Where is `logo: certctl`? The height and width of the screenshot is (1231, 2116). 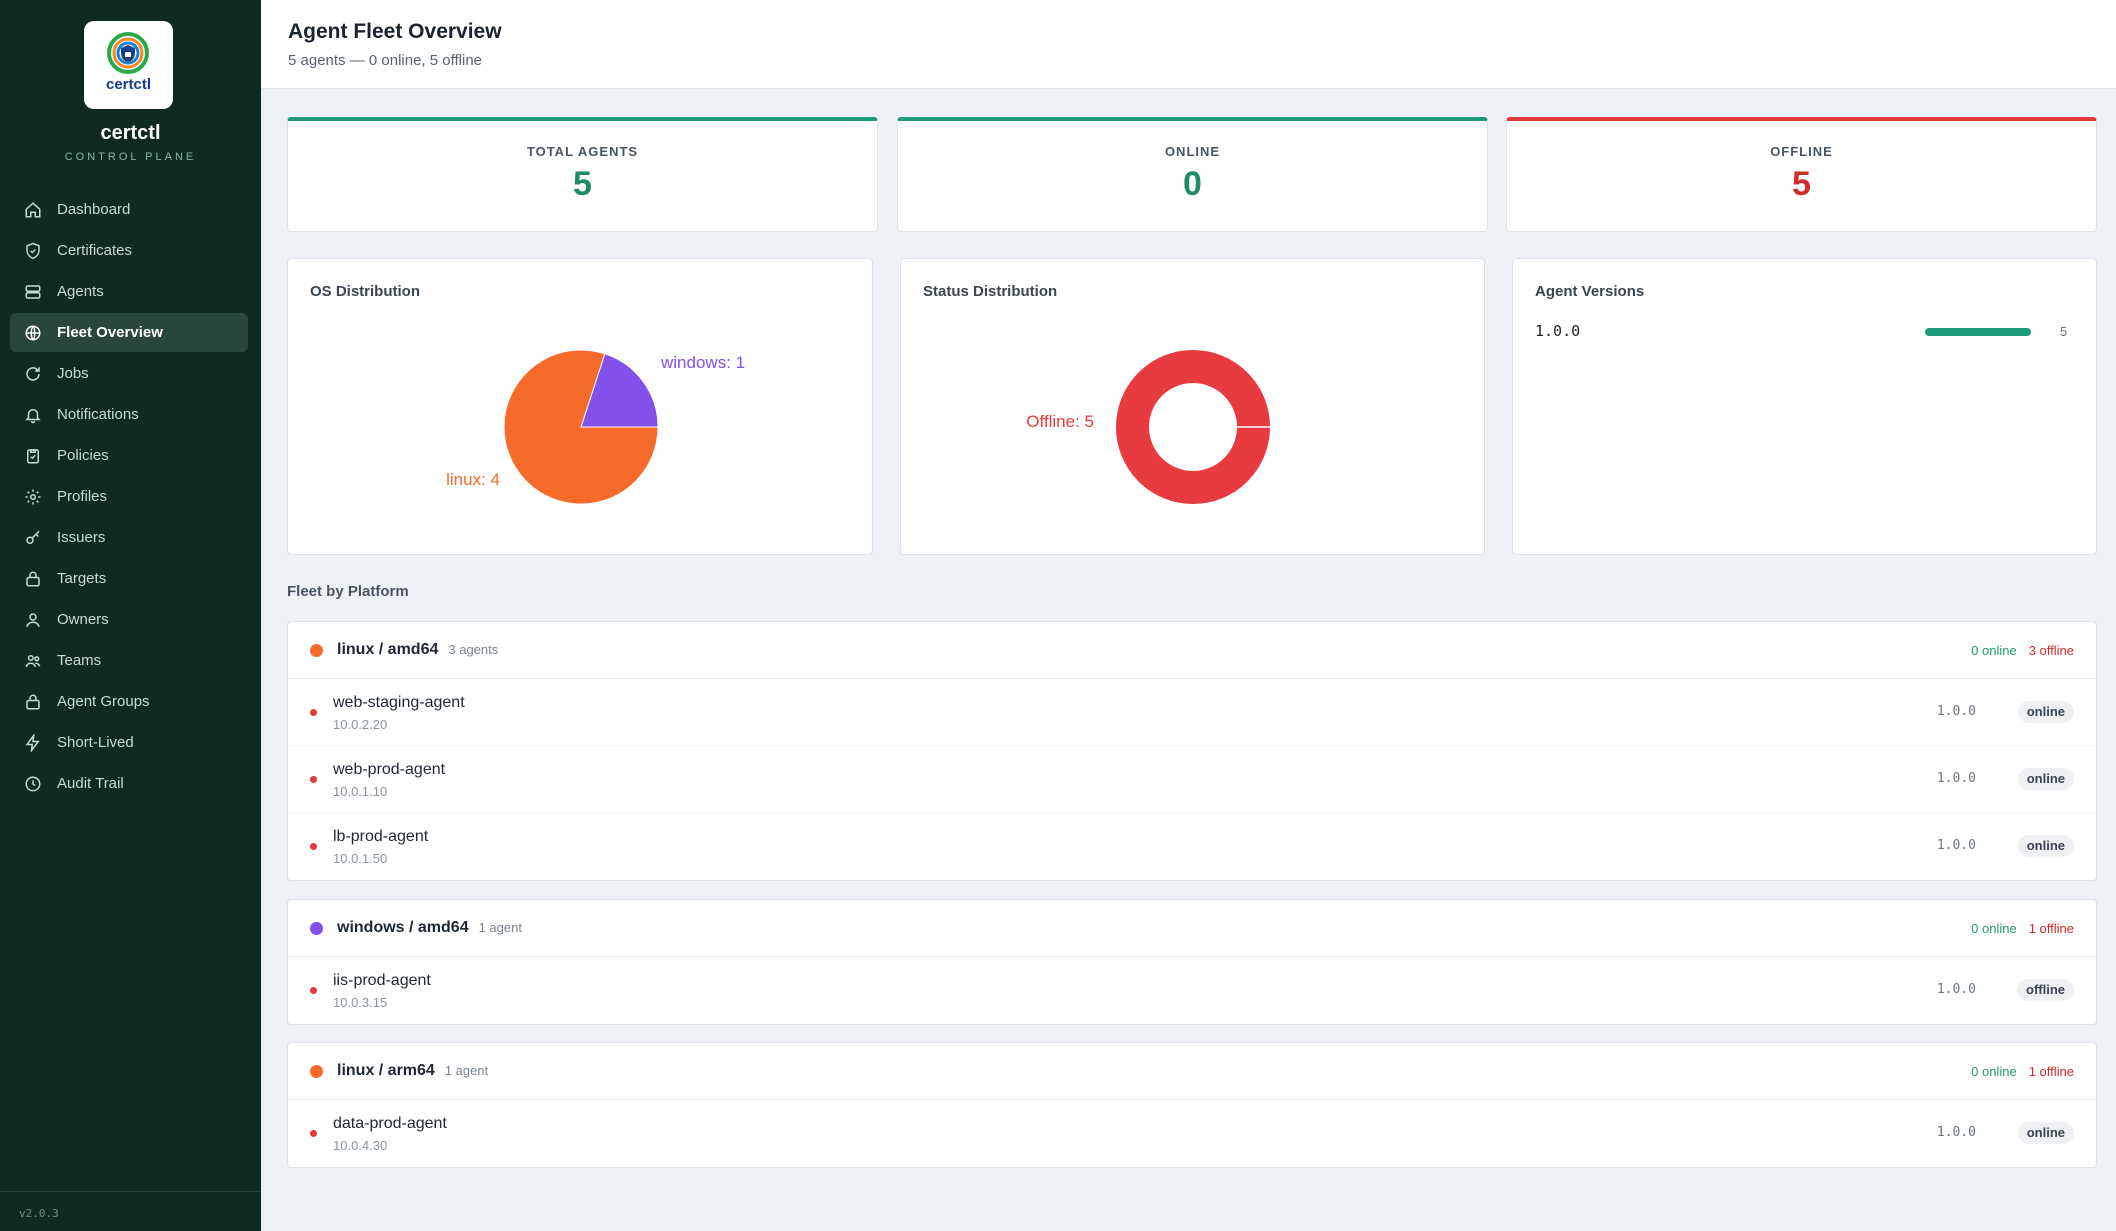 logo: certctl is located at coordinates (128, 65).